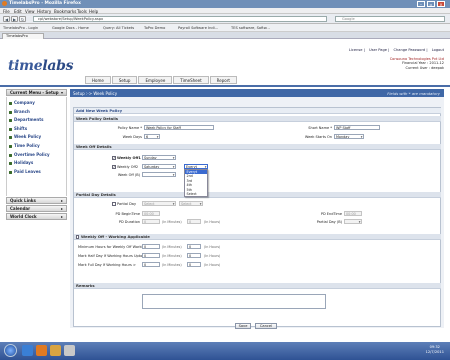 The height and width of the screenshot is (360, 450). What do you see at coordinates (107, 265) in the screenshot?
I see `full-day-label: Mark Full Day If Working Hours >` at bounding box center [107, 265].